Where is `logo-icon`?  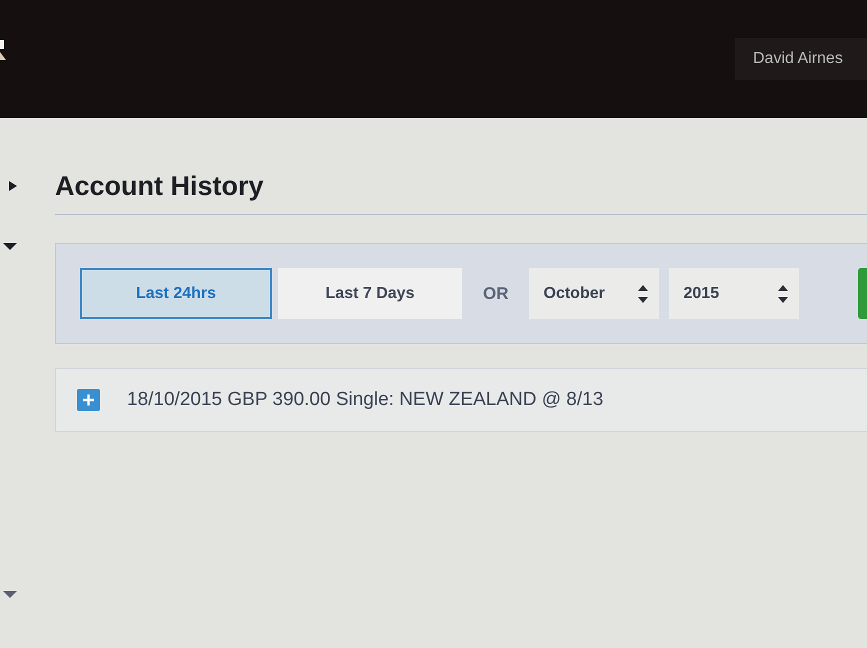 logo-icon is located at coordinates (3, 50).